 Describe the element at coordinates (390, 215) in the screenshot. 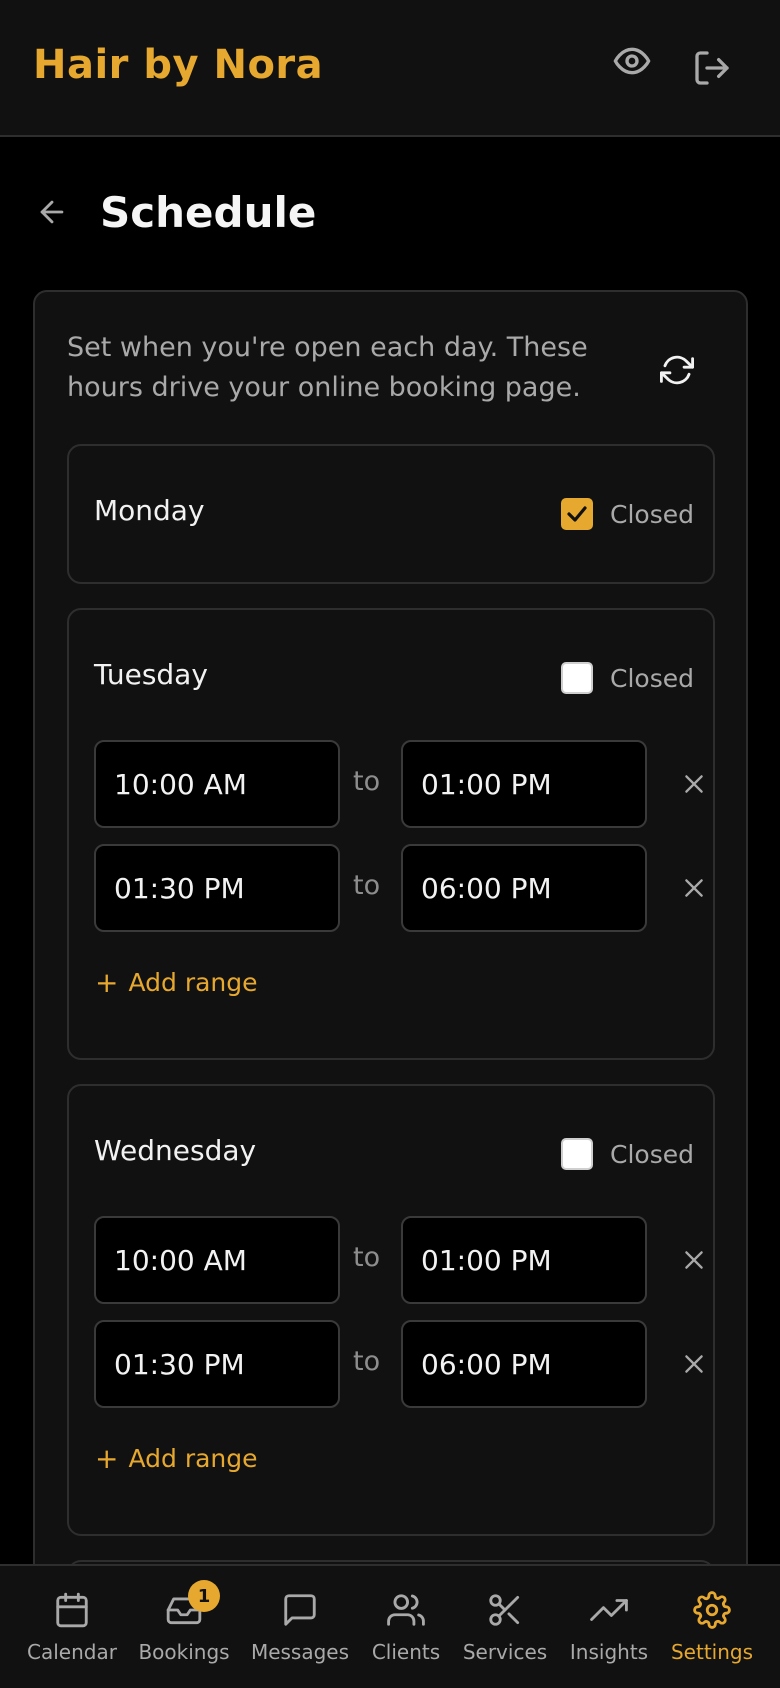

I see `page-header: Schedule` at that location.